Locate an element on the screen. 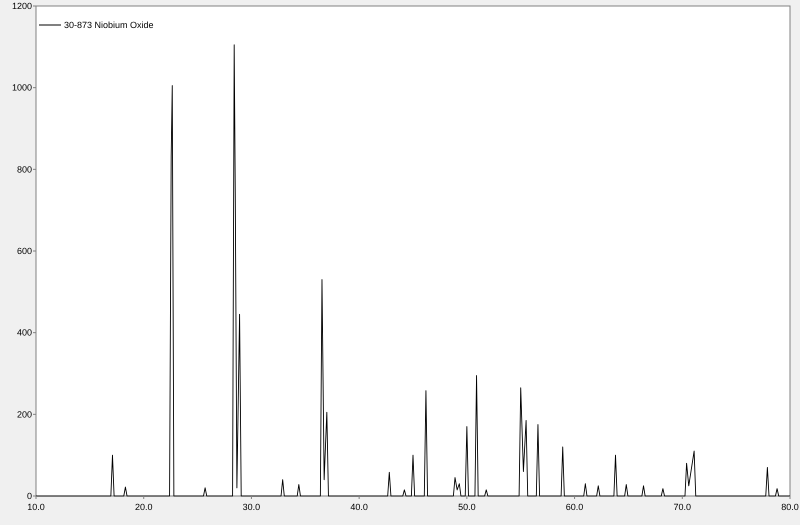 Image resolution: width=800 pixels, height=525 pixels. legend-label: 30-873 Niobium Oxide is located at coordinates (109, 25).